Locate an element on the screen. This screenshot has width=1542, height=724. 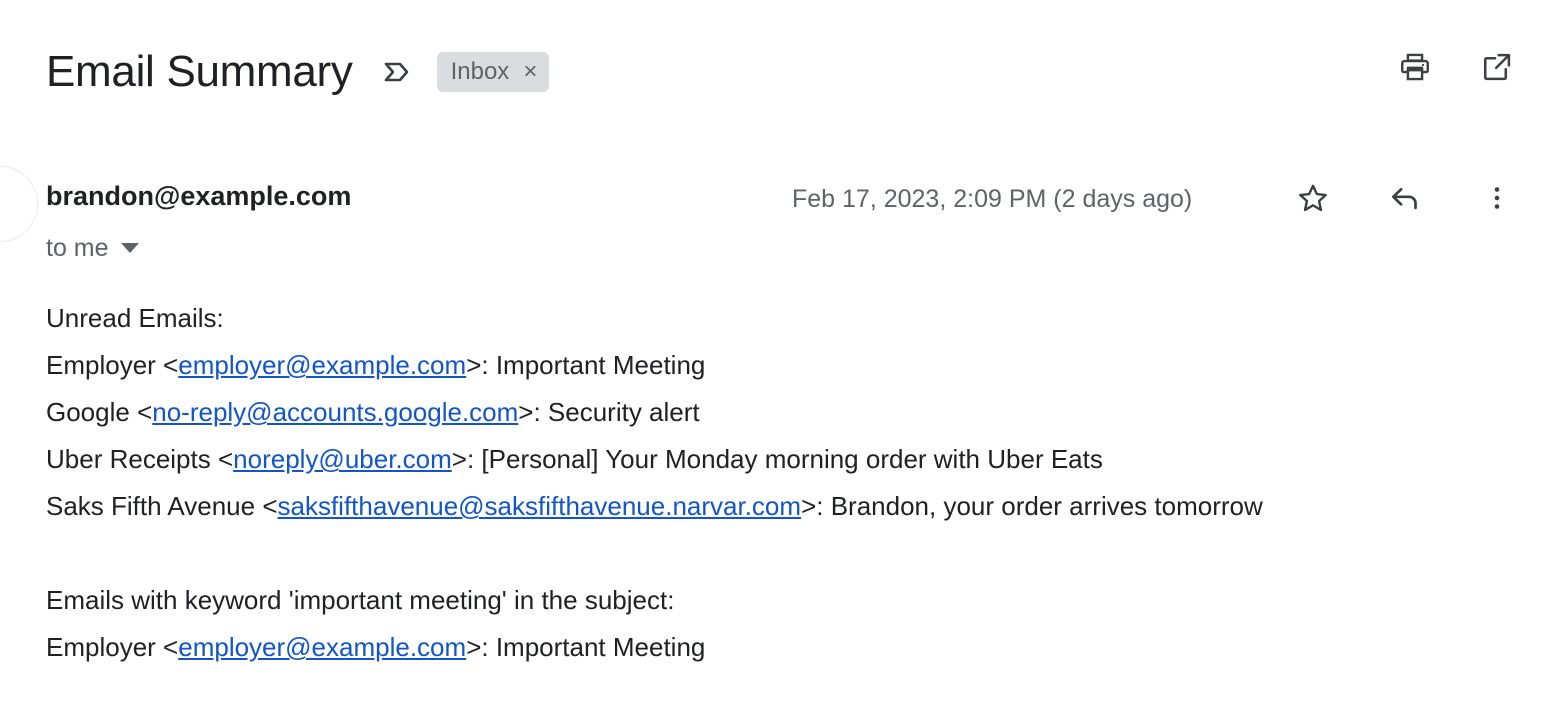
sender-prefix: Uber Receipts < is located at coordinates (140, 459).